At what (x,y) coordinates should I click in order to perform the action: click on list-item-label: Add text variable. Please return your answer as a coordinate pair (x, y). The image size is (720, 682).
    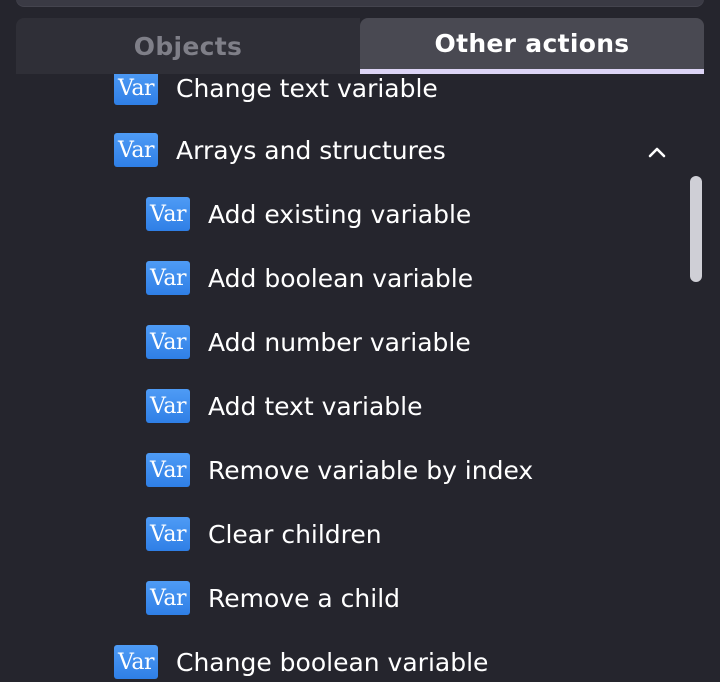
    Looking at the image, I should click on (315, 406).